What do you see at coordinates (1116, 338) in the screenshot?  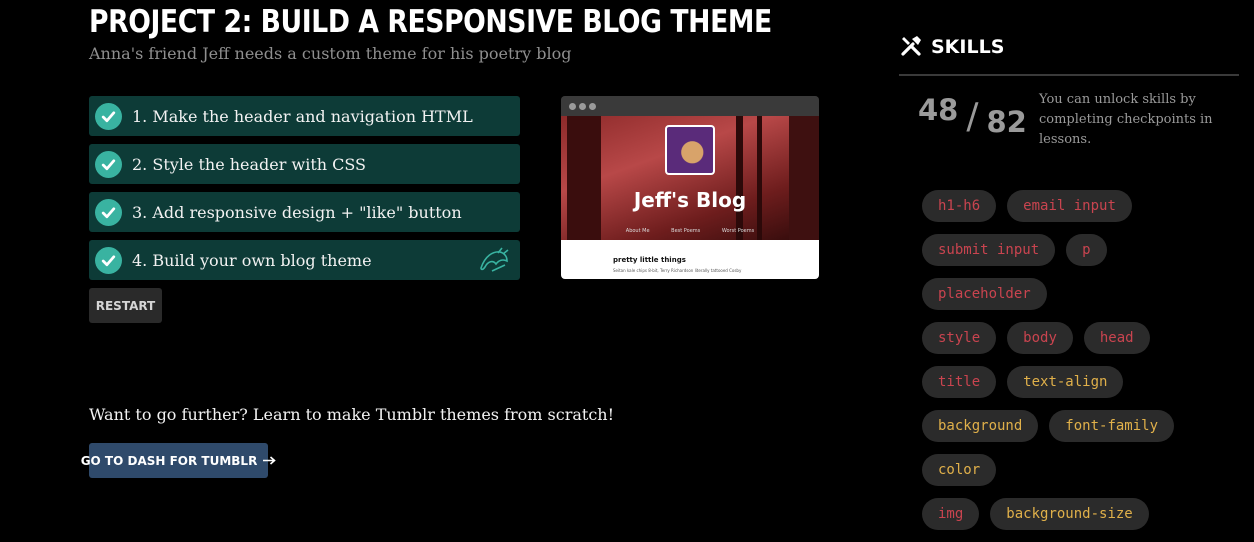 I see `skill-chip-head: head` at bounding box center [1116, 338].